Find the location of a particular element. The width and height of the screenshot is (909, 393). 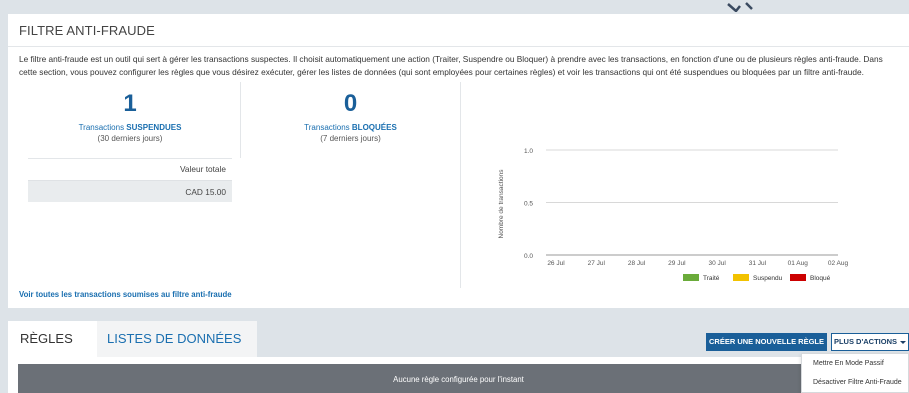

blocked-label-strong: BLOQUÉES is located at coordinates (374, 127).